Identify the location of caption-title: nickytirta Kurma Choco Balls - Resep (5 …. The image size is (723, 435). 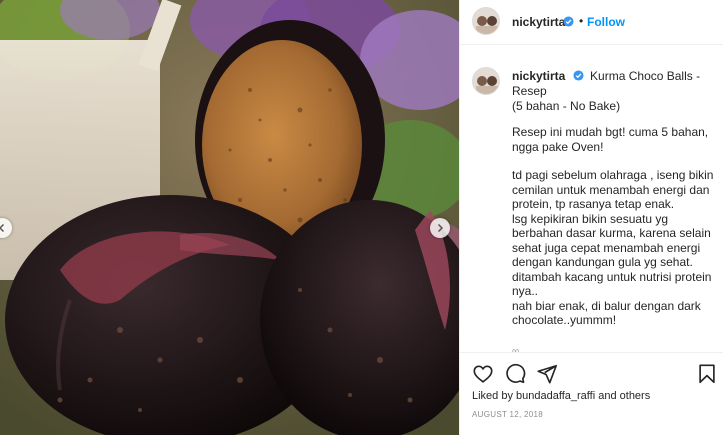
(612, 91).